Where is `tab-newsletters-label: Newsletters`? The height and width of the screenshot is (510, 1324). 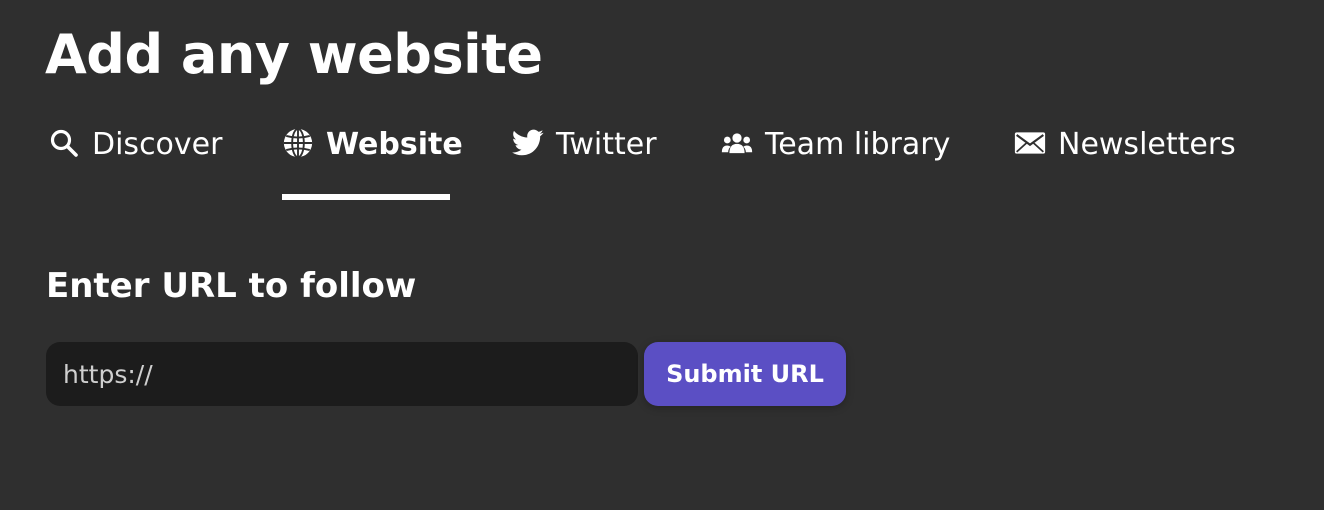 tab-newsletters-label: Newsletters is located at coordinates (1147, 144).